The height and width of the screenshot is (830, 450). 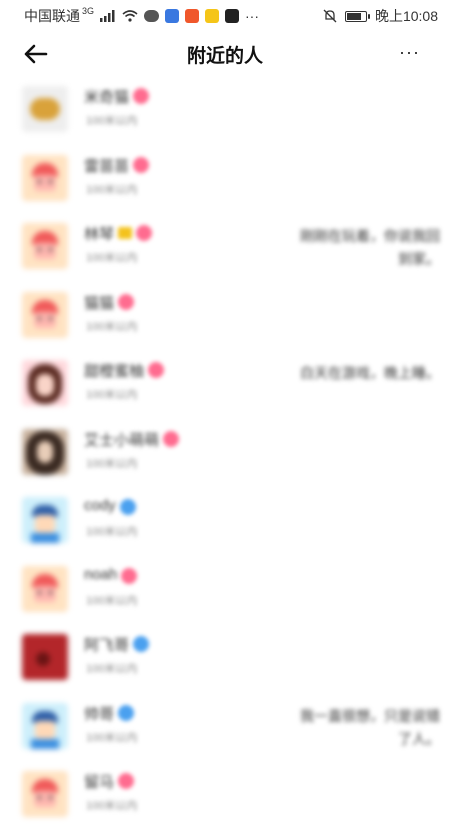 I want to click on video-app-icon, so click(x=192, y=16).